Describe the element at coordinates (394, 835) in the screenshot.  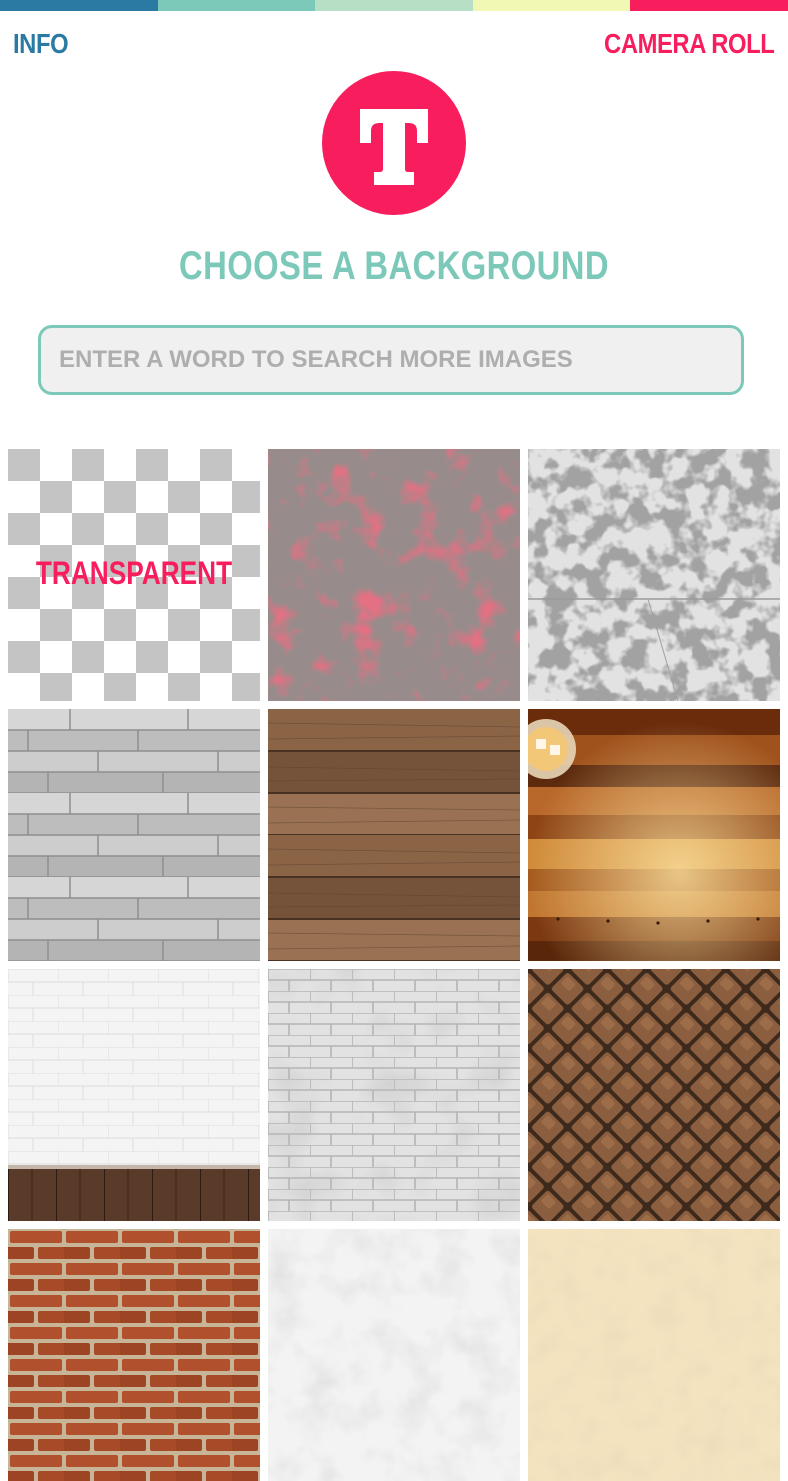
I see `background-tile-brown-wood-planks` at that location.